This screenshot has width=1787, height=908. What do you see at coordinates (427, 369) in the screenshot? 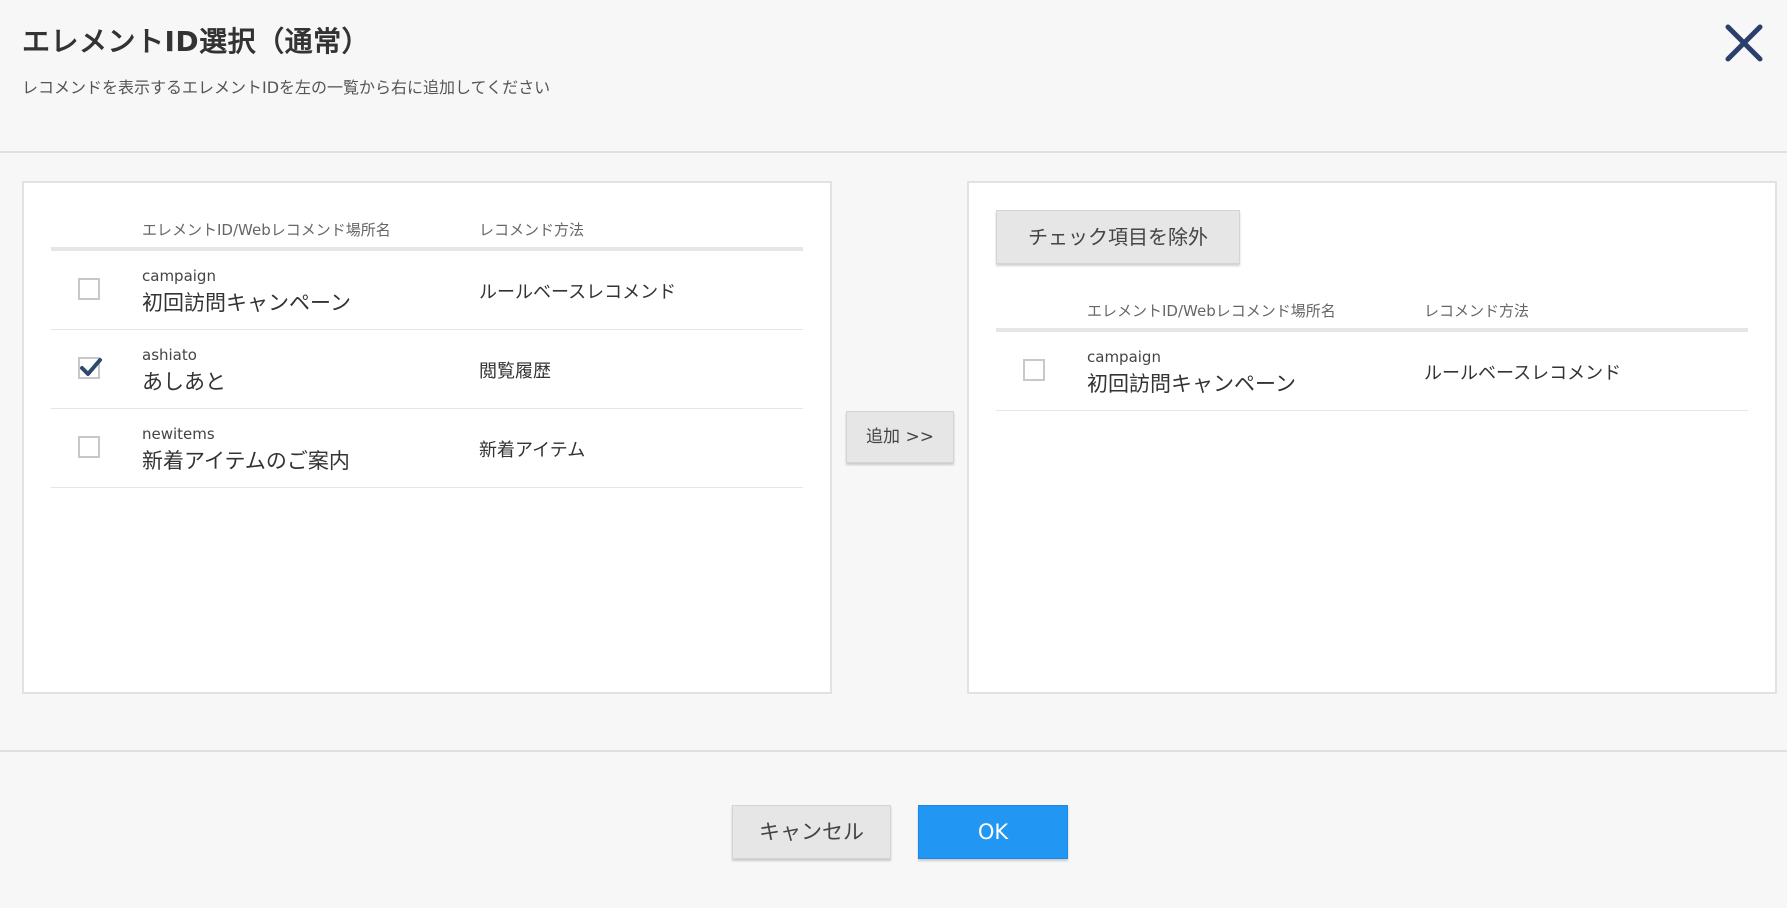
I see `table-row: ashiato あしあと 閲覧履歴` at bounding box center [427, 369].